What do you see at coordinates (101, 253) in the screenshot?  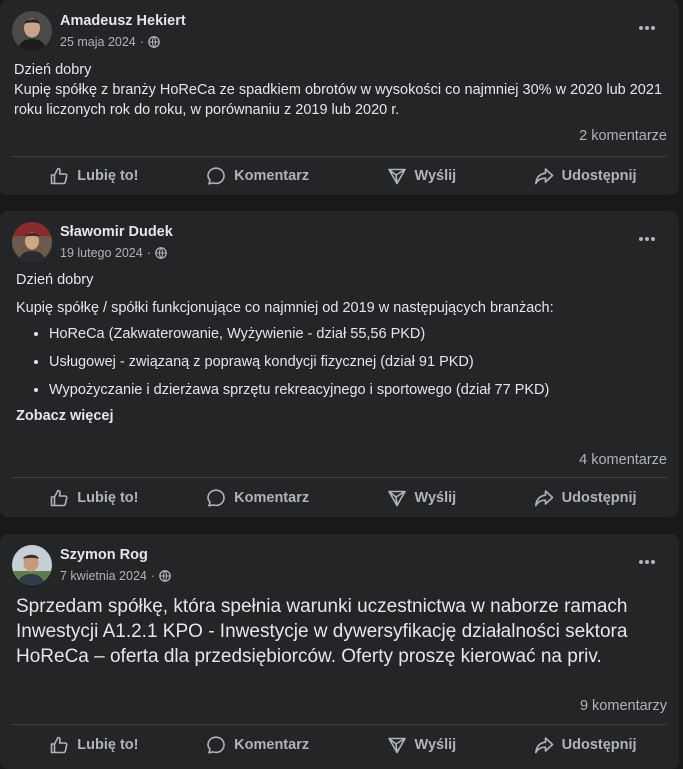 I see `post-date: 19 lutego 2024` at bounding box center [101, 253].